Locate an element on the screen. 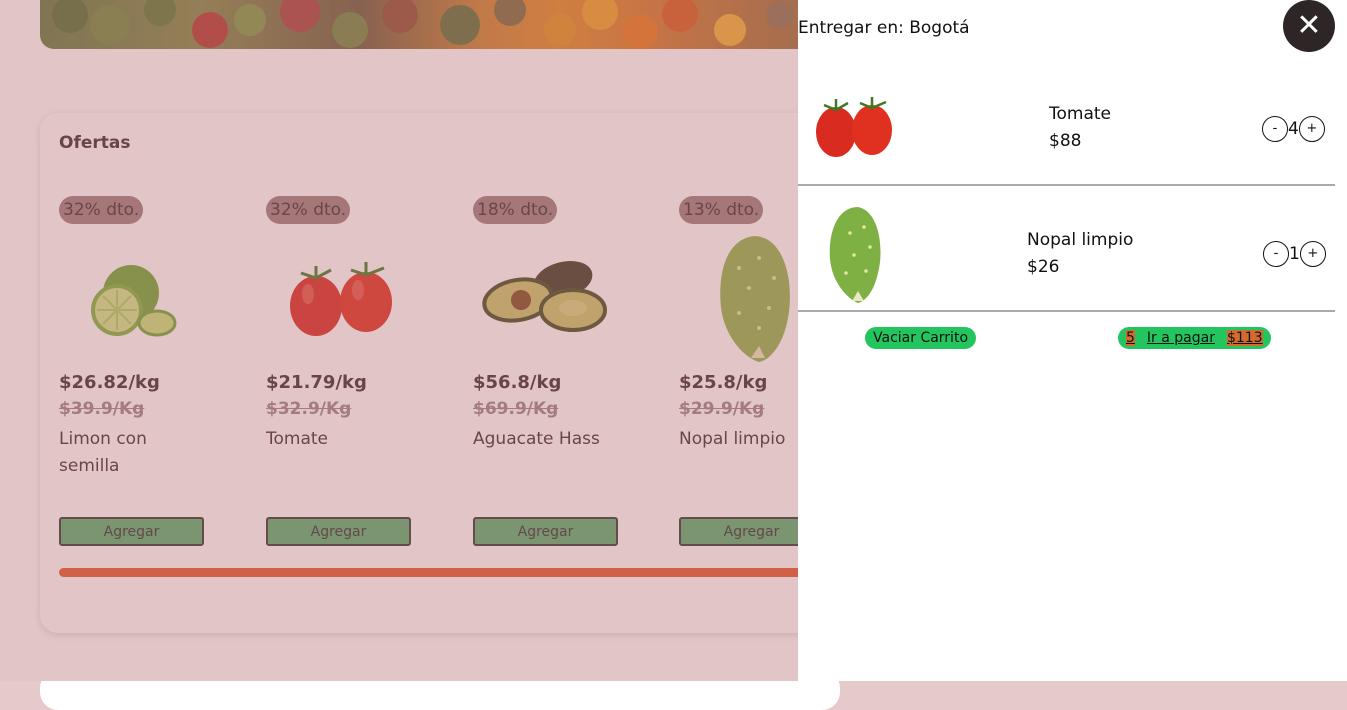 Image resolution: width=1347 pixels, height=710 pixels. empty-cart-button: Vaciar Carrito is located at coordinates (921, 338).